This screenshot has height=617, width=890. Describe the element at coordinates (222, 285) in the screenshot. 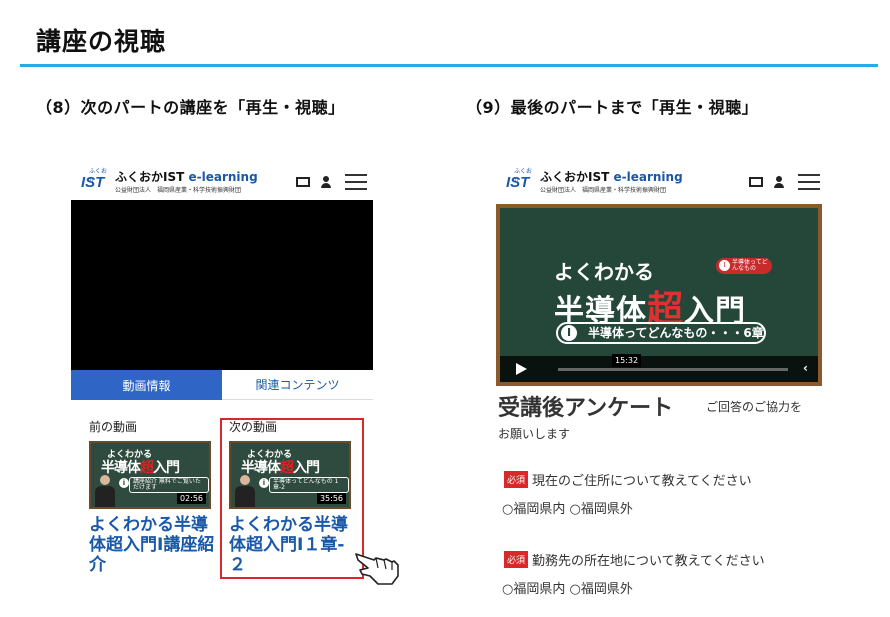

I see `video-player` at that location.